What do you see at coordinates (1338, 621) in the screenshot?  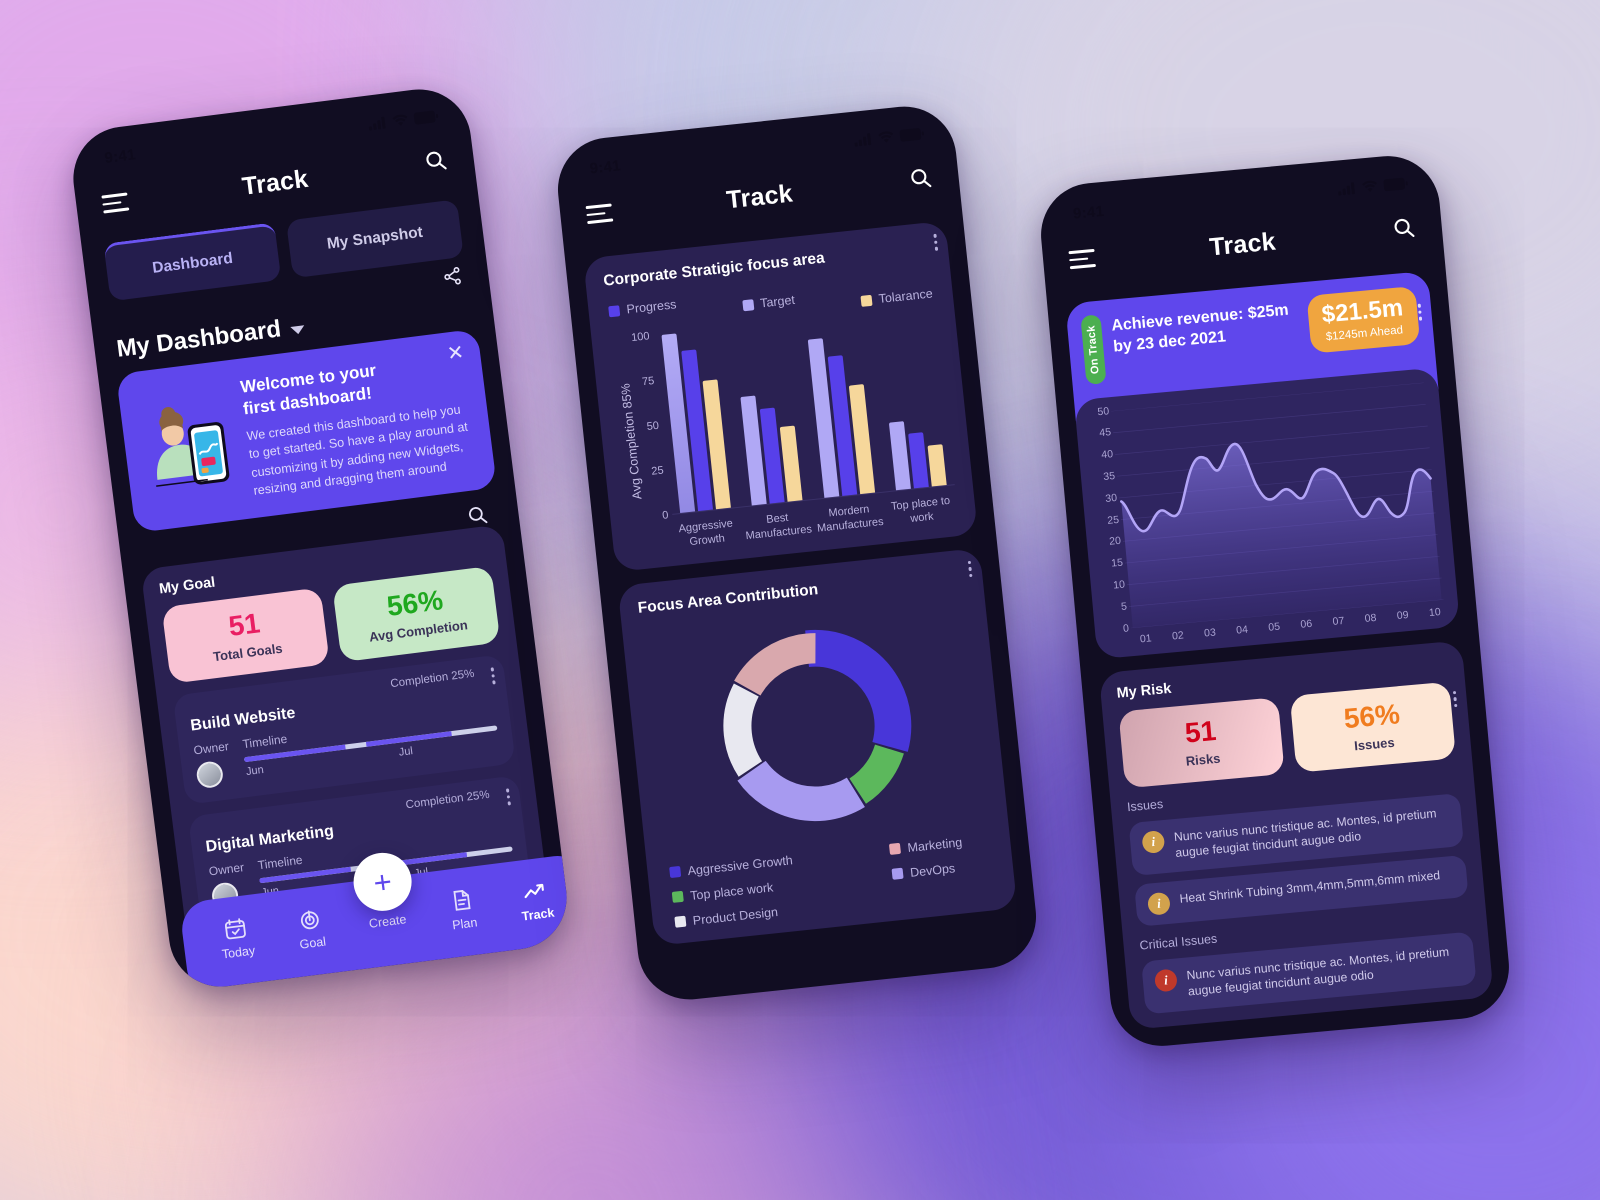 I see `x-tick-label: 07` at bounding box center [1338, 621].